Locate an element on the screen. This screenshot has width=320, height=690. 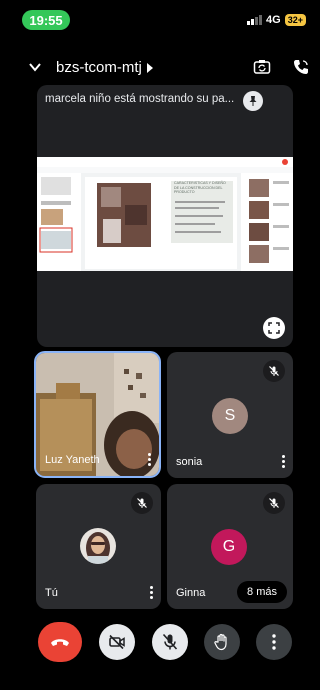
raise-hand-button is located at coordinates (222, 642).